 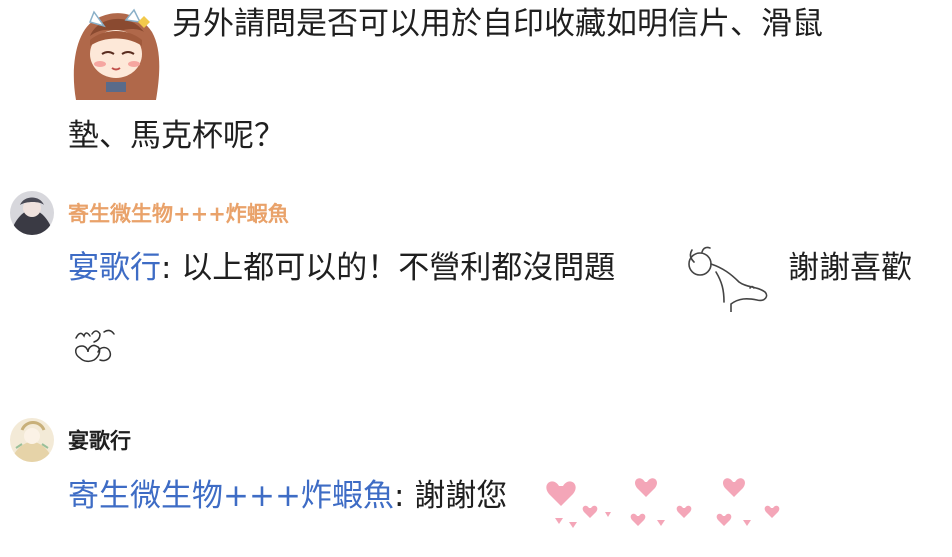 I want to click on reply-author-name: 宴歌行, so click(x=99, y=441).